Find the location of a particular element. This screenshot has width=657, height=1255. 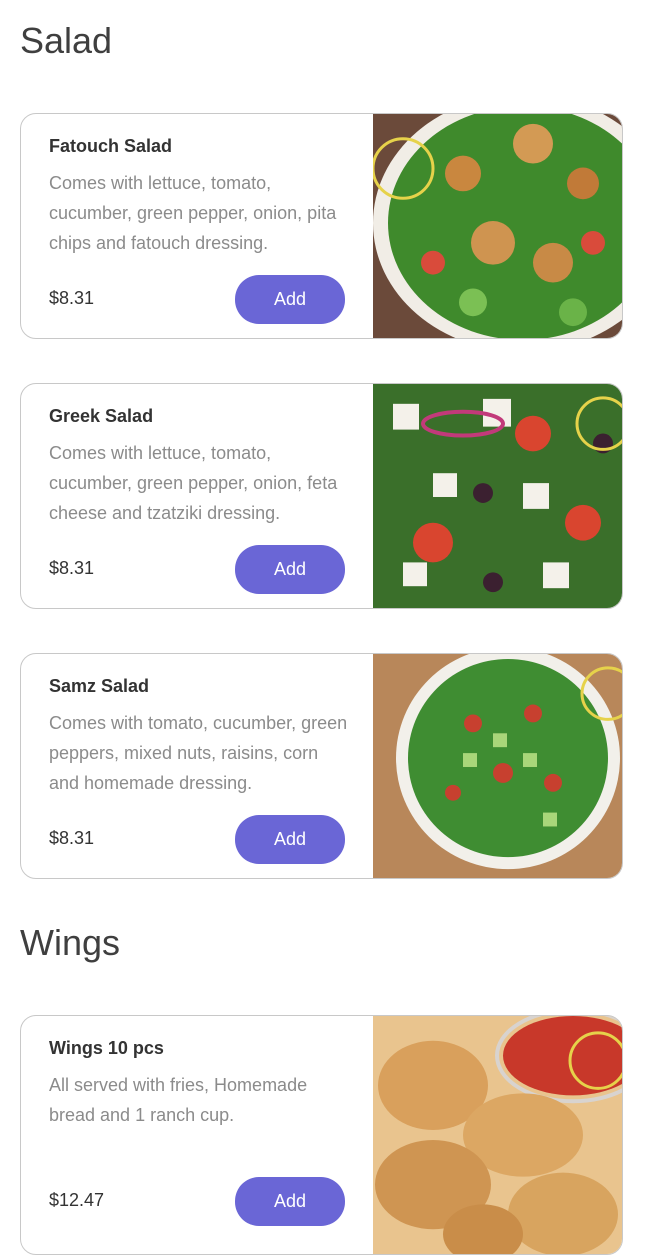

section-title-salad: Salad is located at coordinates (66, 40).